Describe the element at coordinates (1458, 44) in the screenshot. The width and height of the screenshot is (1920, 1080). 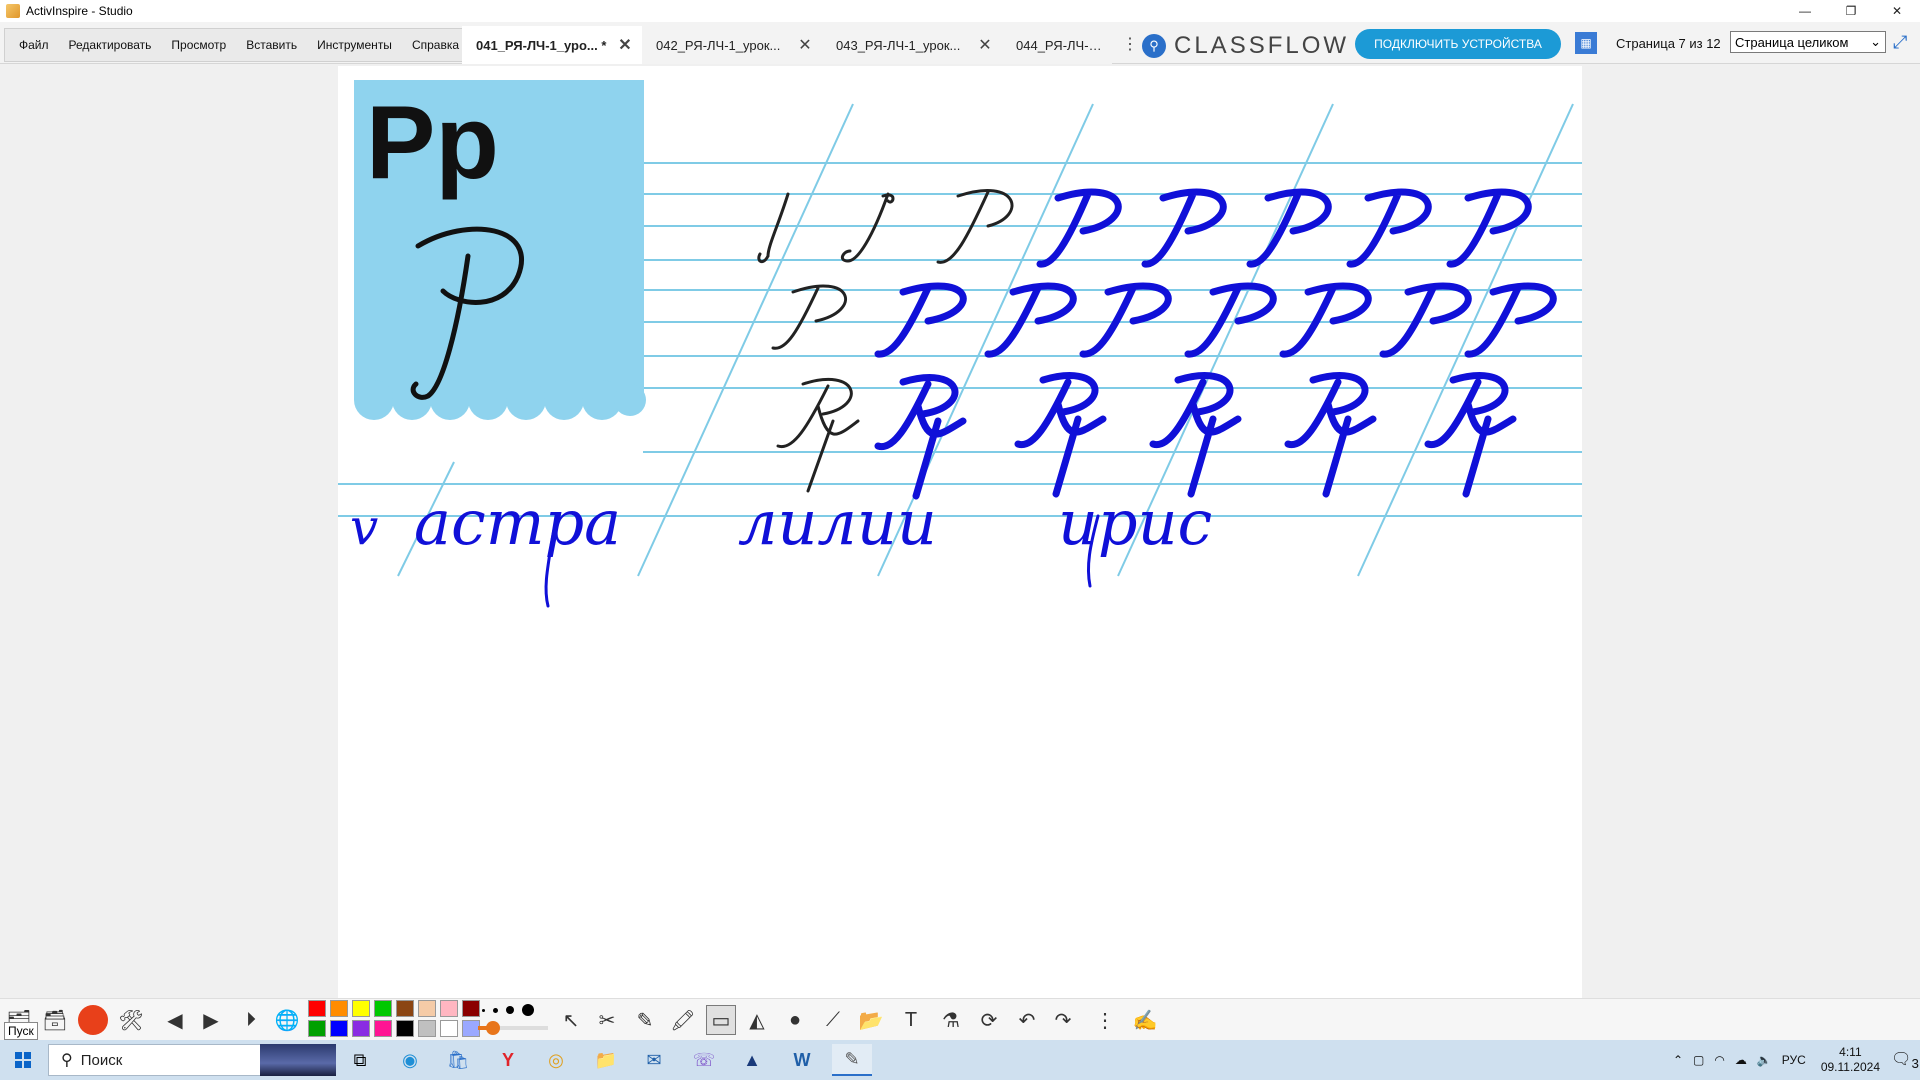
I see `connect-devices-button: ПОДКЛЮЧИТЬ УСТРОЙСТВА` at that location.